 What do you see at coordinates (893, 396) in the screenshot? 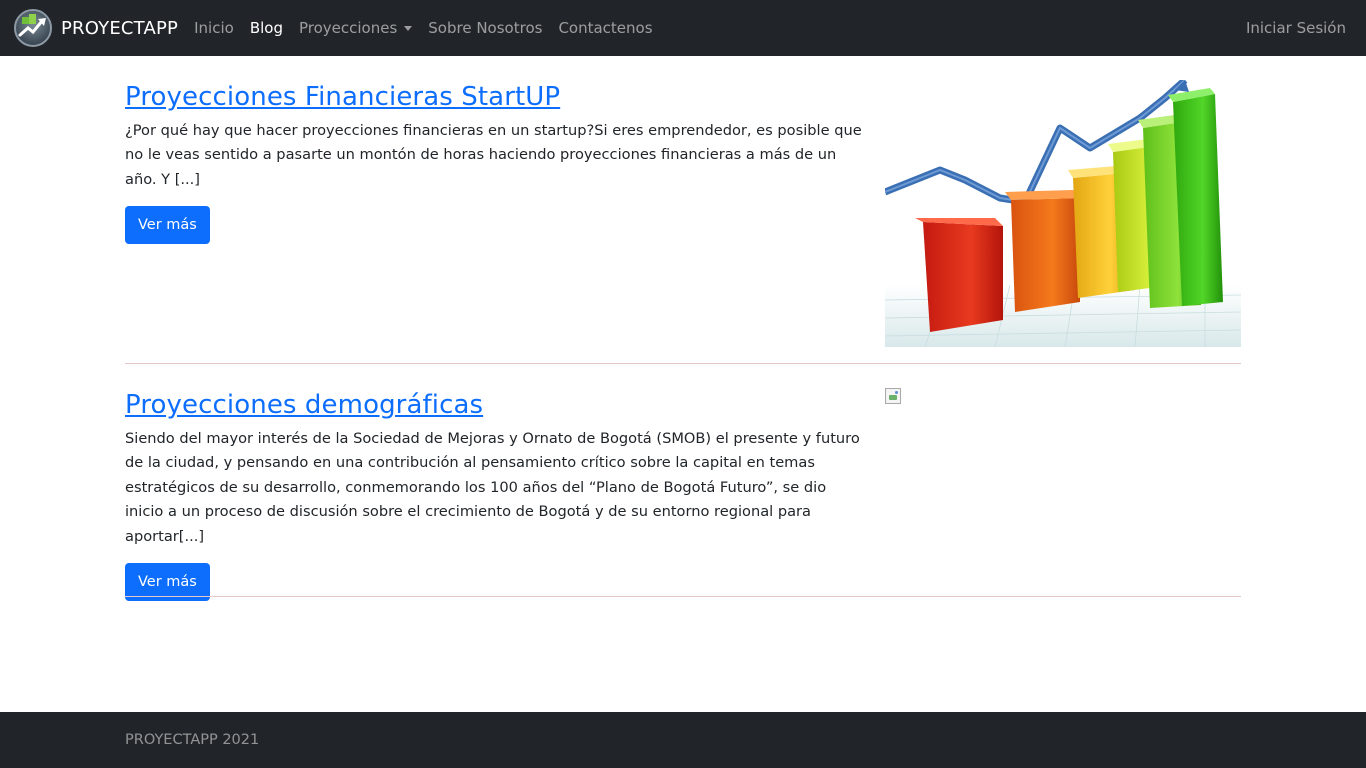
I see `broken-image-icon` at bounding box center [893, 396].